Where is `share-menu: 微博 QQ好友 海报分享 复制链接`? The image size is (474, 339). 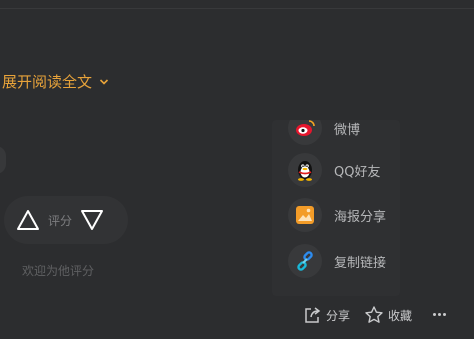
share-menu: 微博 QQ好友 海报分享 复制链接 is located at coordinates (336, 208).